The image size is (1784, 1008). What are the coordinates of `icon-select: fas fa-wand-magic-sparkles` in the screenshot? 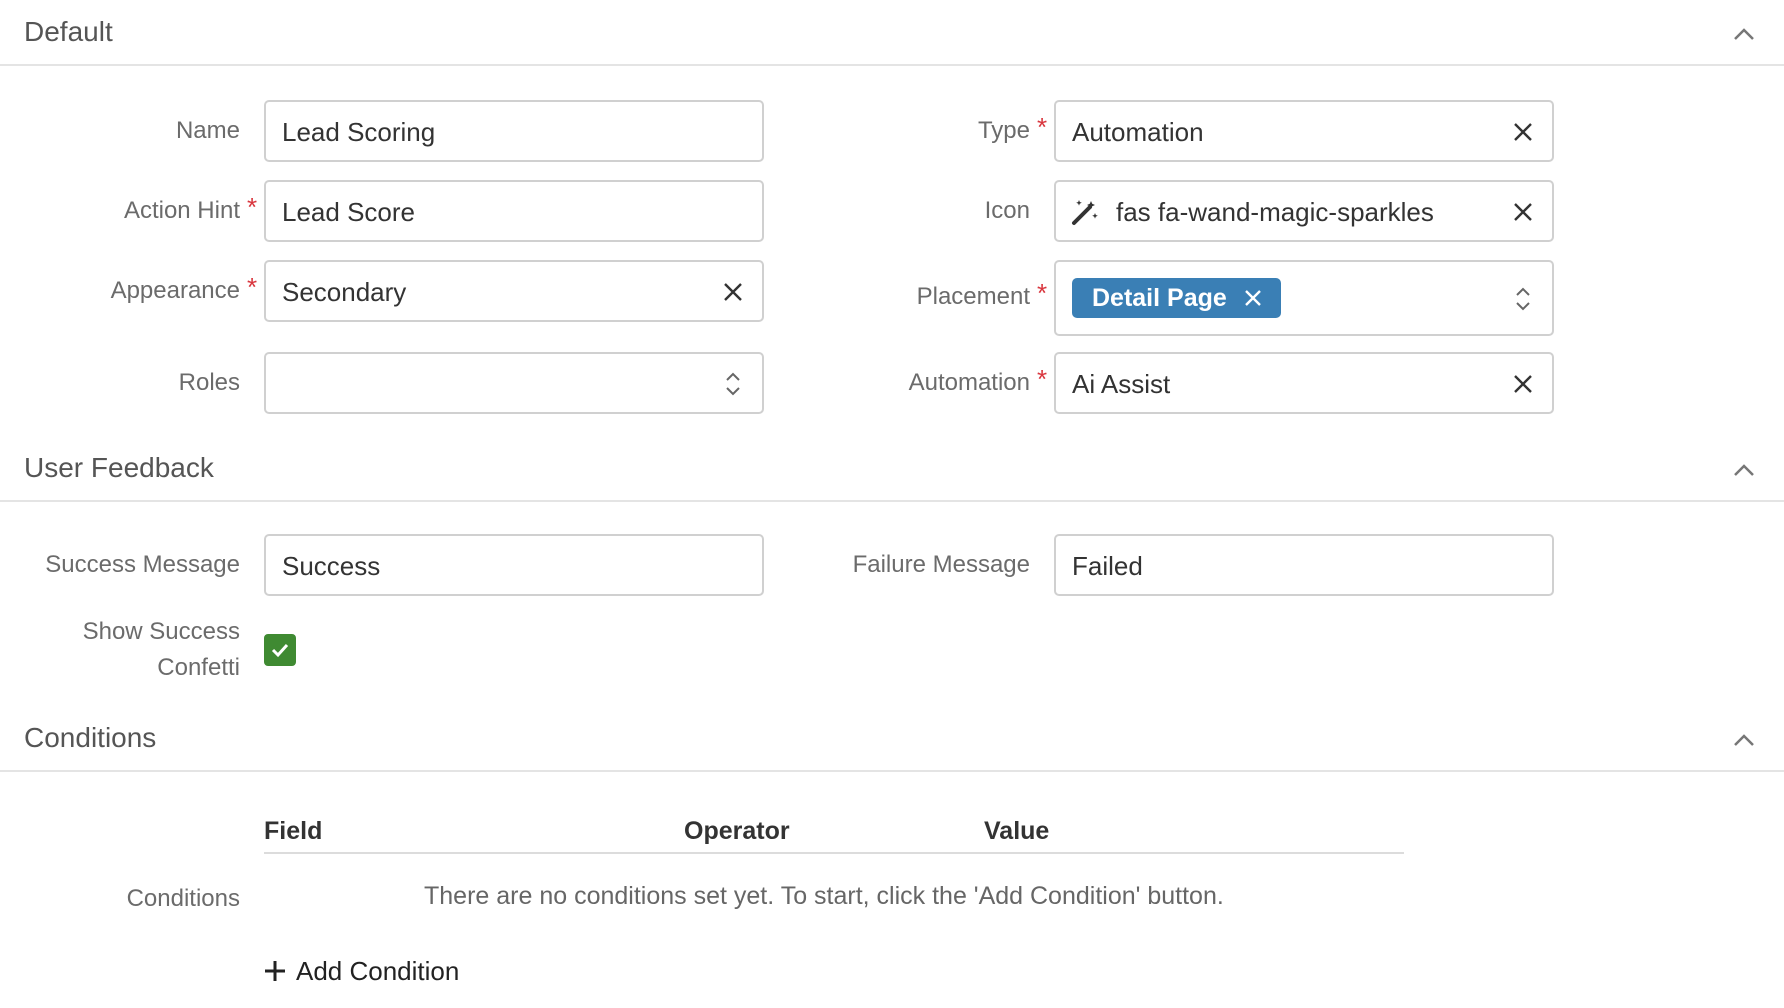 It's located at (1304, 211).